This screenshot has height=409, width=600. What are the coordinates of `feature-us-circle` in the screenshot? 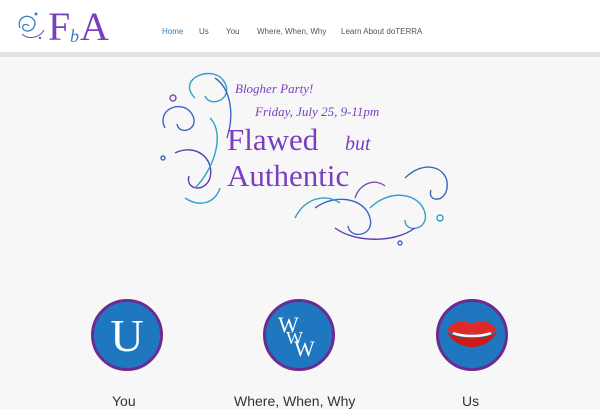 It's located at (472, 335).